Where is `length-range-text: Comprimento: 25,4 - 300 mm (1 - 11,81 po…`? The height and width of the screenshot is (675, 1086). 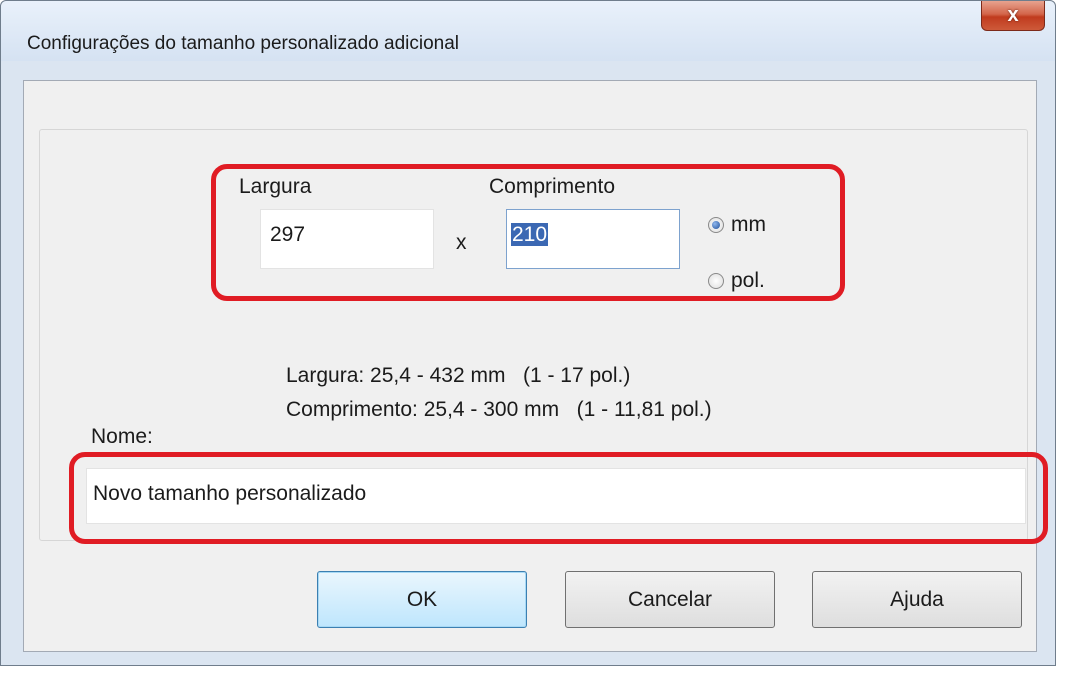
length-range-text: Comprimento: 25,4 - 300 mm (1 - 11,81 po… is located at coordinates (499, 409).